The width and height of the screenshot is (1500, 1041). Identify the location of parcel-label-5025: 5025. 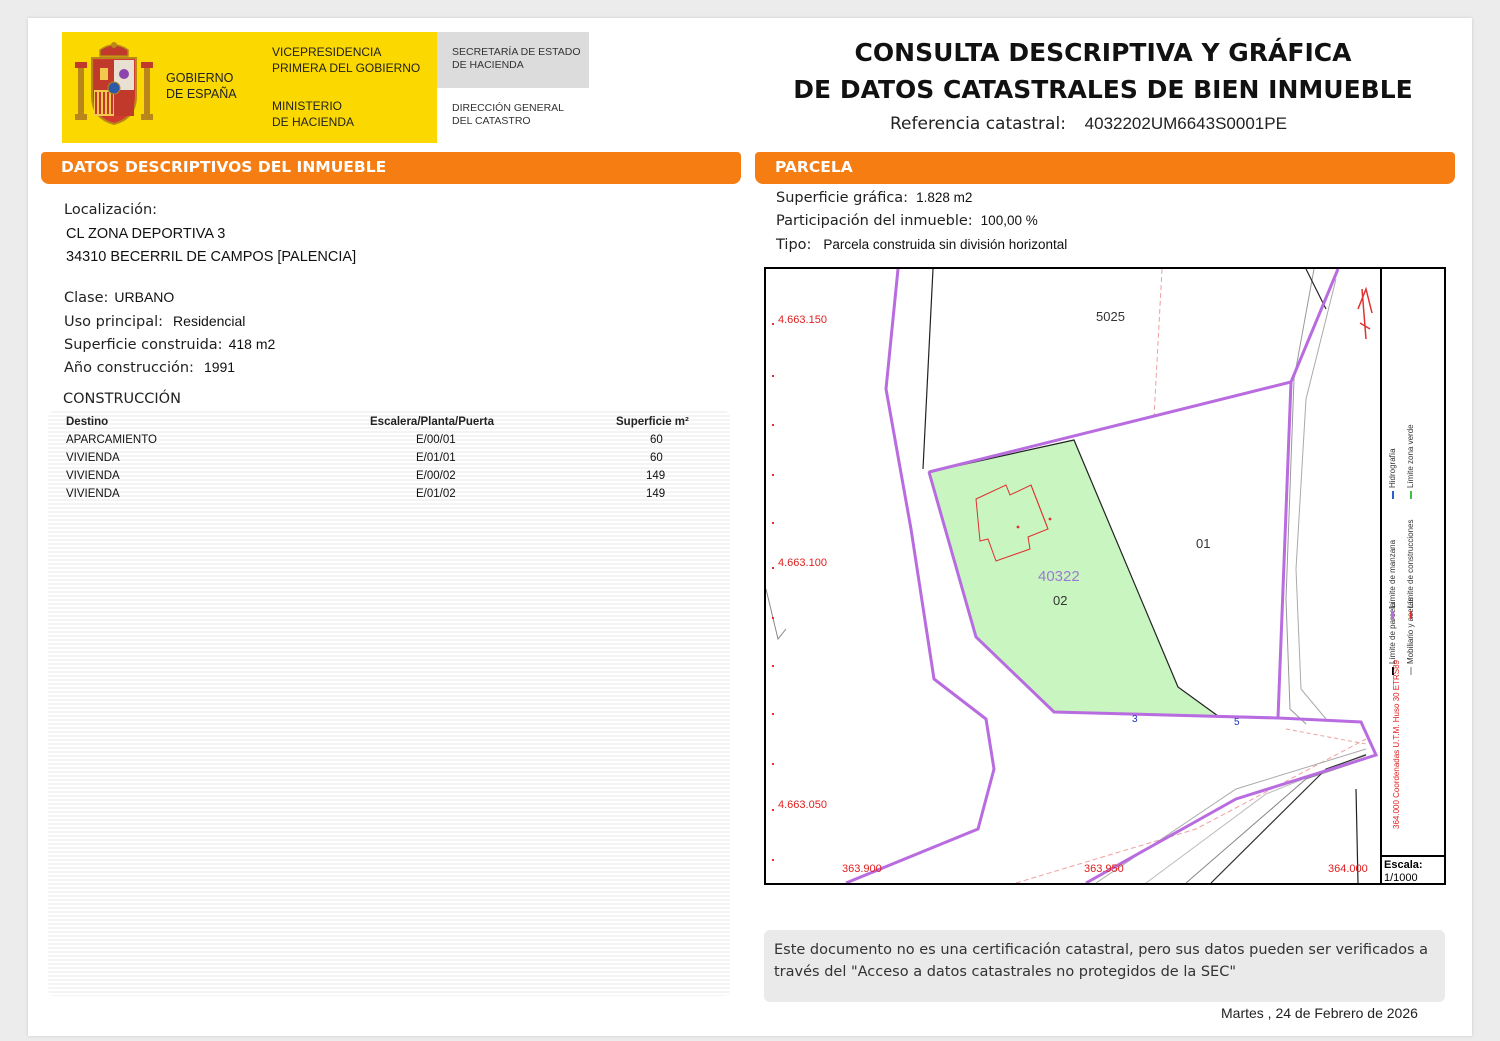
(1110, 316).